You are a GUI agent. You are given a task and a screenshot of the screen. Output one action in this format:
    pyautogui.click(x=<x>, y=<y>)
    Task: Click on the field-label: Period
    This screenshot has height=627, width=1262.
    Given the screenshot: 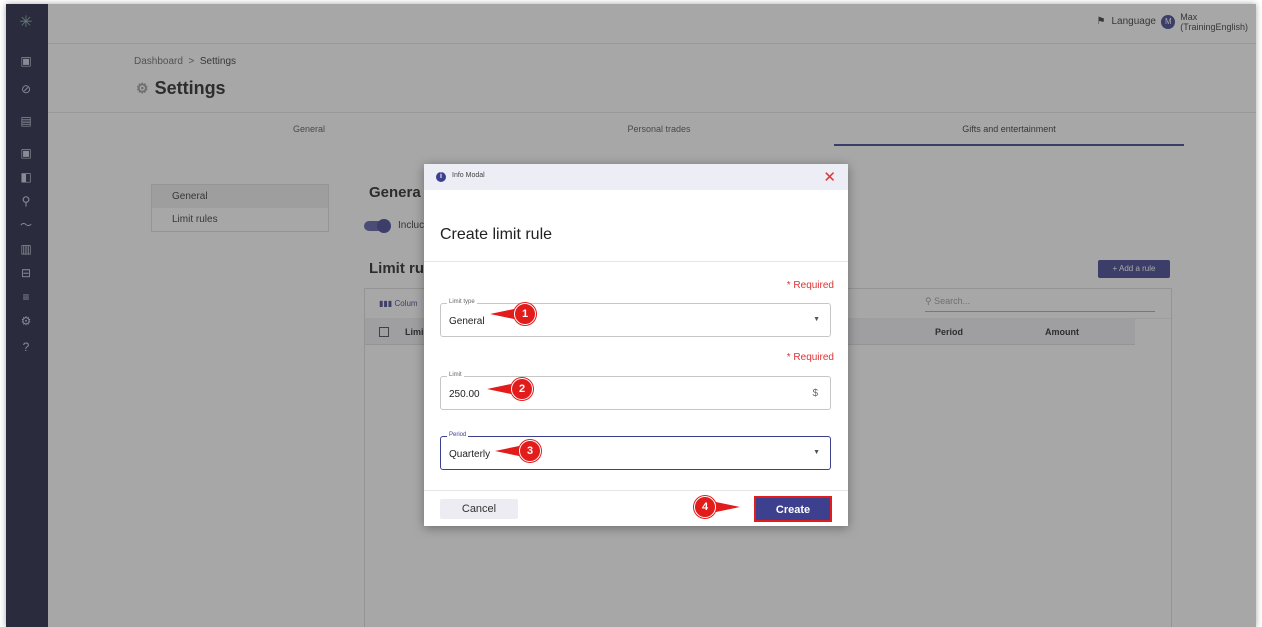 What is the action you would take?
    pyautogui.click(x=458, y=435)
    